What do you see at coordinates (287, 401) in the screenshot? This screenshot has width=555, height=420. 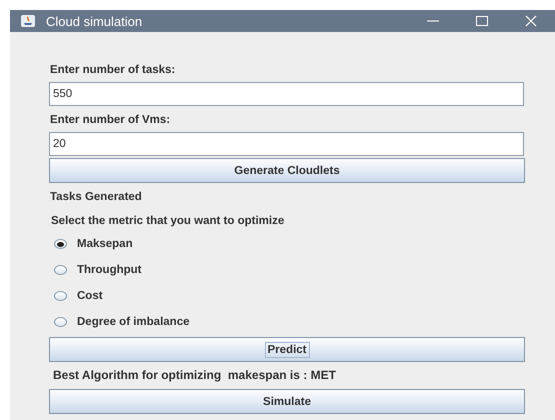 I see `simulate-button: Simulate` at bounding box center [287, 401].